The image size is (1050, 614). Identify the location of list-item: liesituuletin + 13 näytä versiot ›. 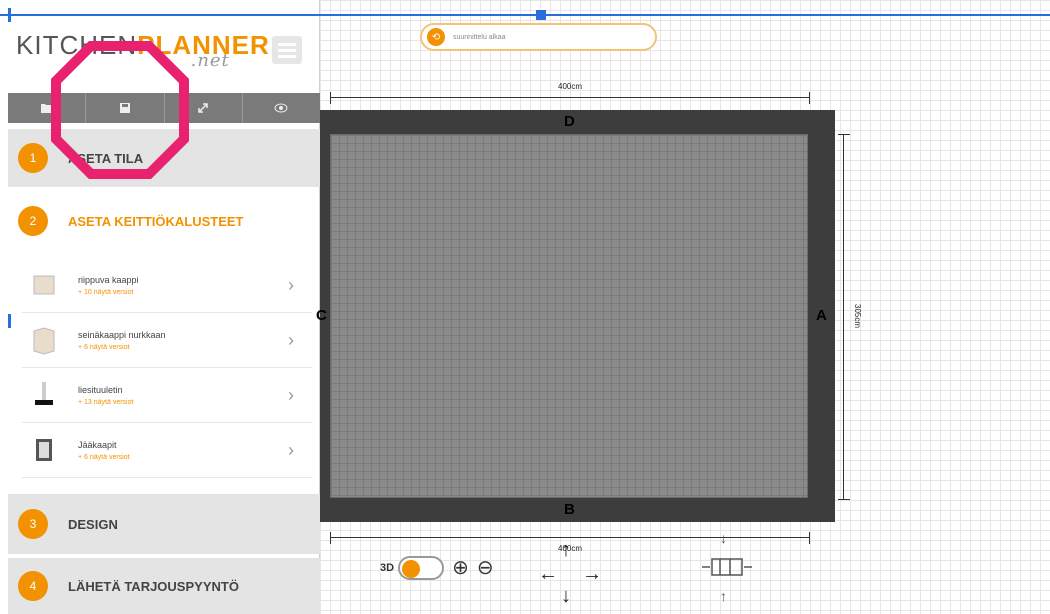
(167, 395).